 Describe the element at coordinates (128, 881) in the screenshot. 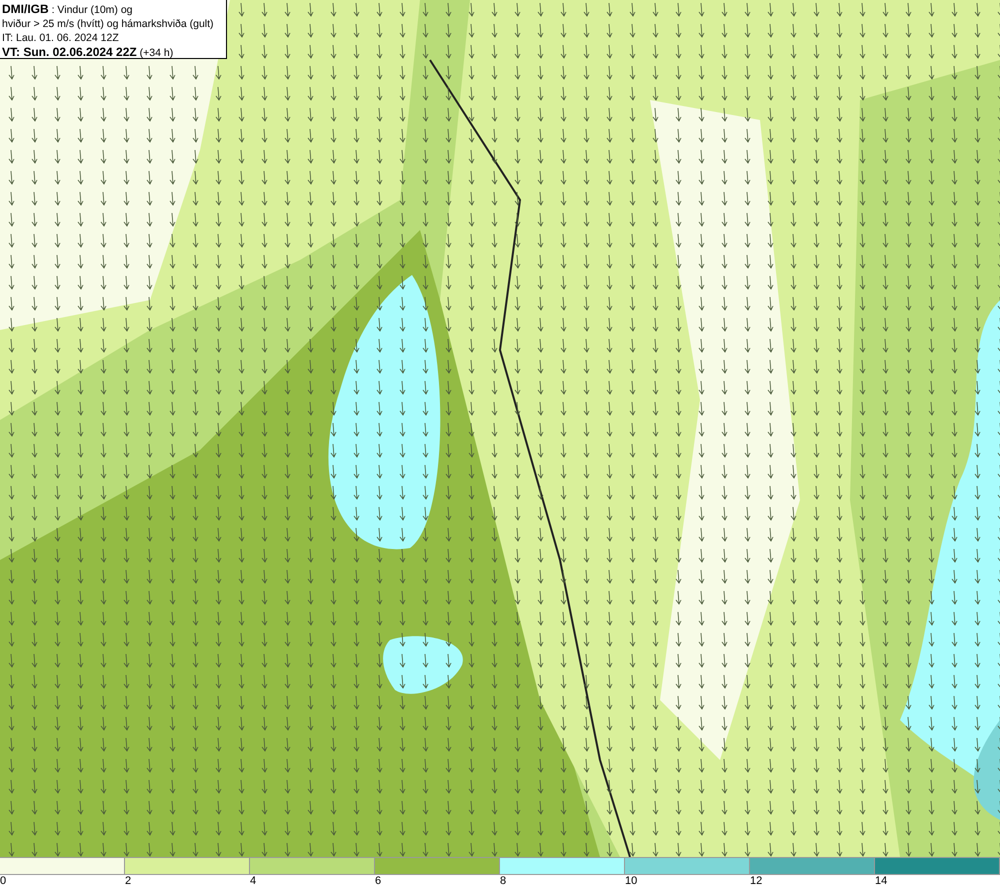

I see `scale-label: 2` at that location.